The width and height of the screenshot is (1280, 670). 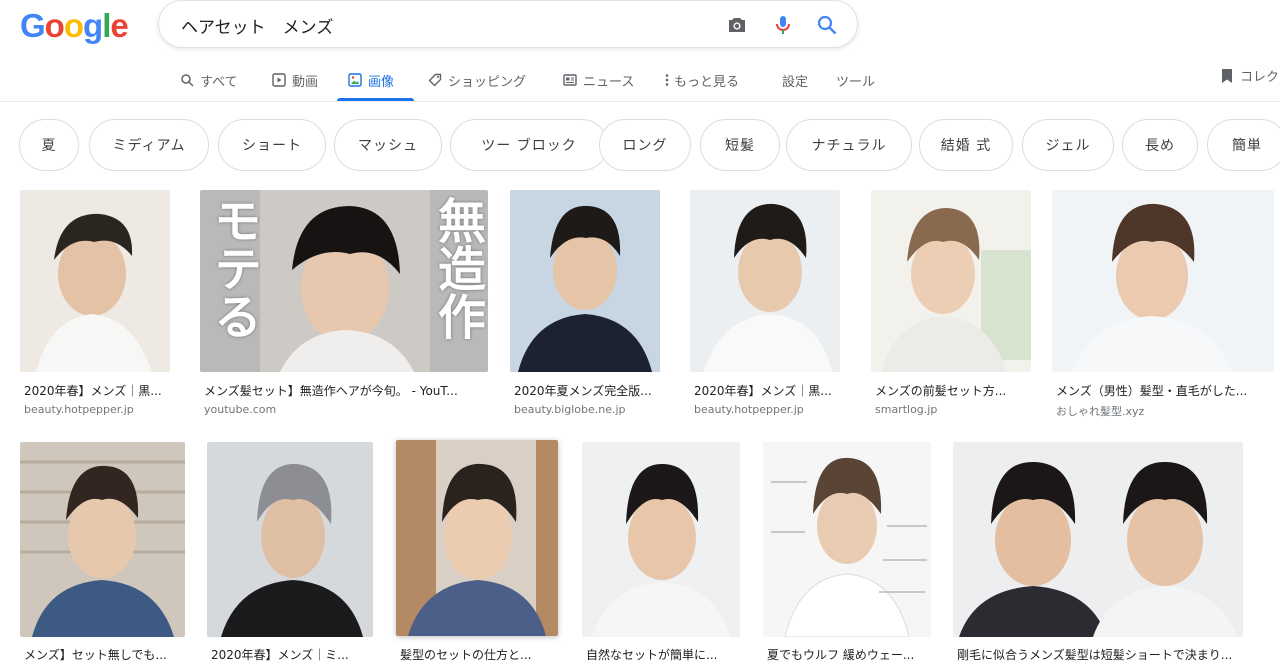 I want to click on tab-label: ショッピング, so click(x=487, y=82).